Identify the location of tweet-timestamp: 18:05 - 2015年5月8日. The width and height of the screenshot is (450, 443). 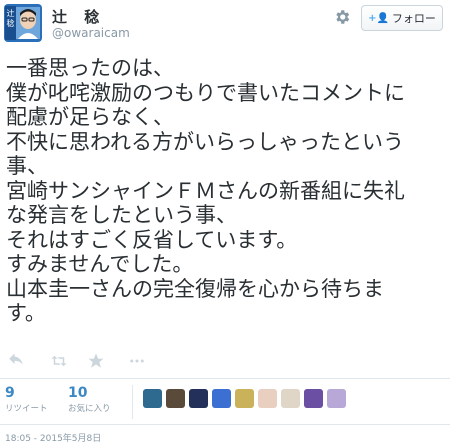
(53, 437).